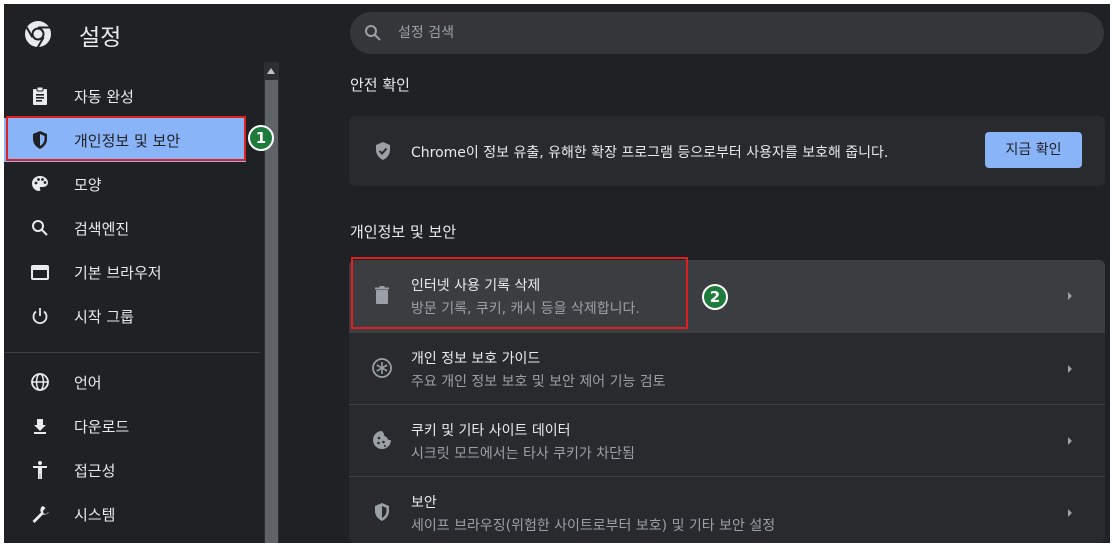 This screenshot has height=547, width=1114. I want to click on annotation-badge-1: 1, so click(261, 138).